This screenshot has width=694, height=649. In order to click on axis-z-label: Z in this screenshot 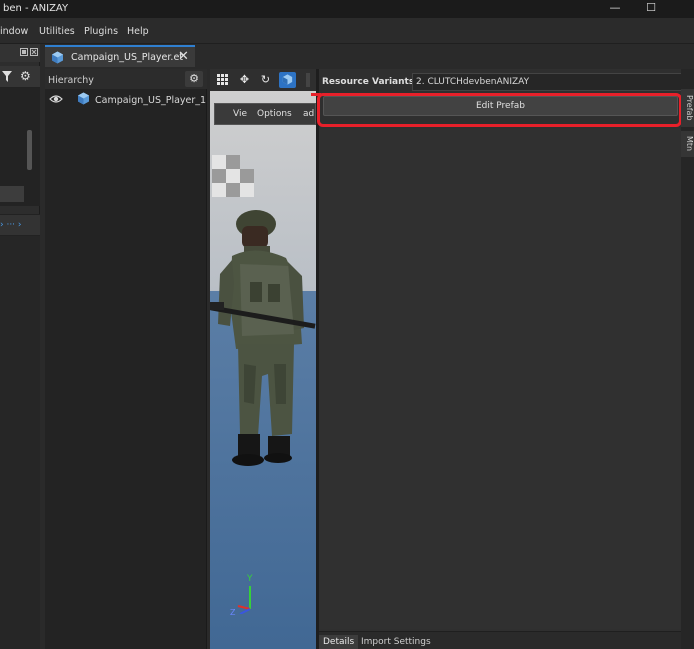, I will do `click(233, 612)`.